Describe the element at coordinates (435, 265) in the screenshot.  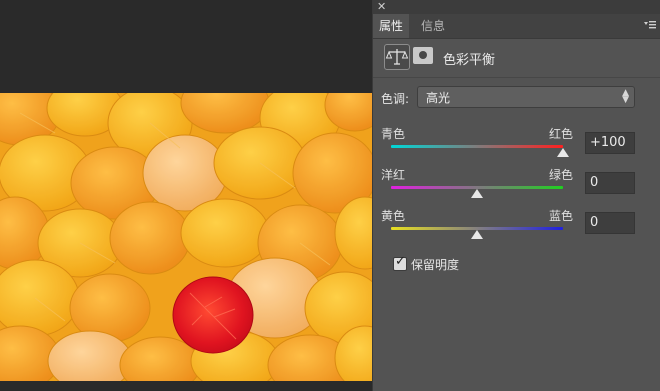
I see `preserve-luminosity-label: 保留明度` at that location.